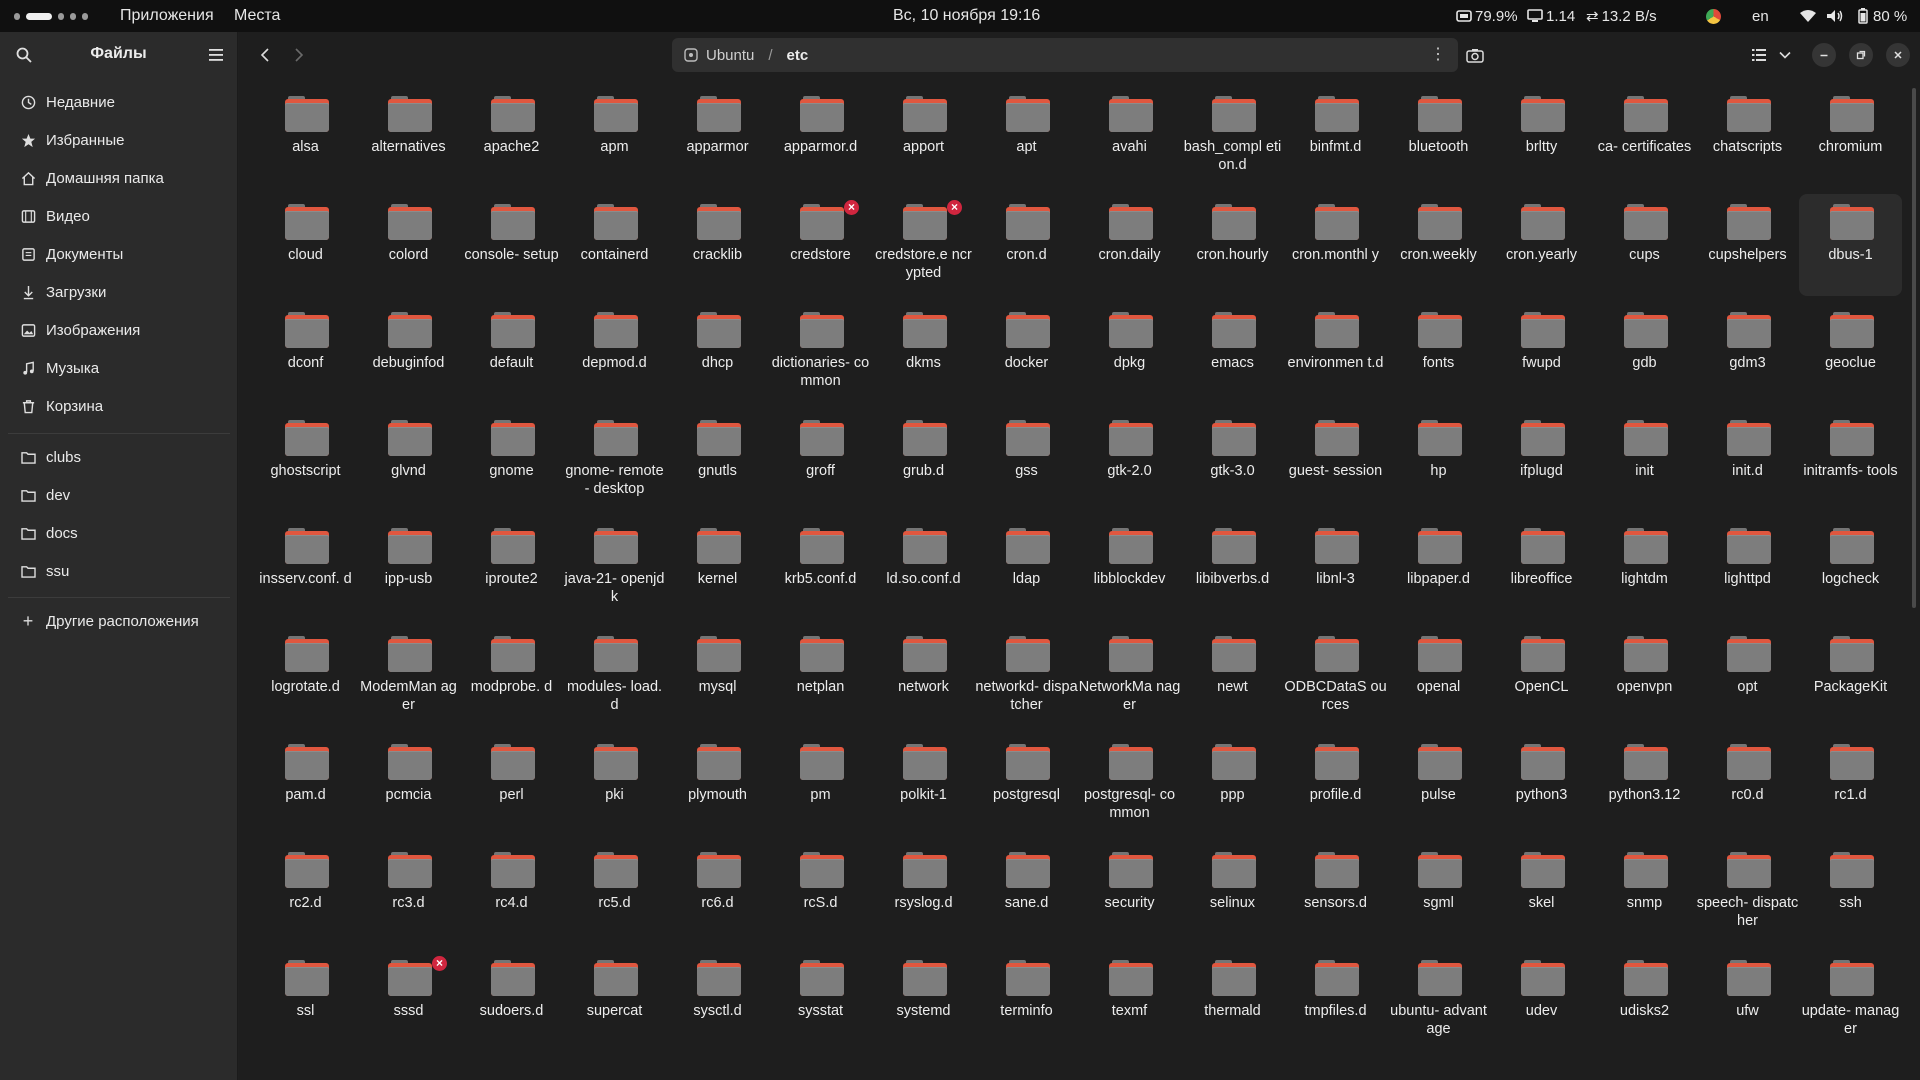 This screenshot has width=1920, height=1080. Describe the element at coordinates (408, 1001) in the screenshot. I see `folder-item: × sssd` at that location.